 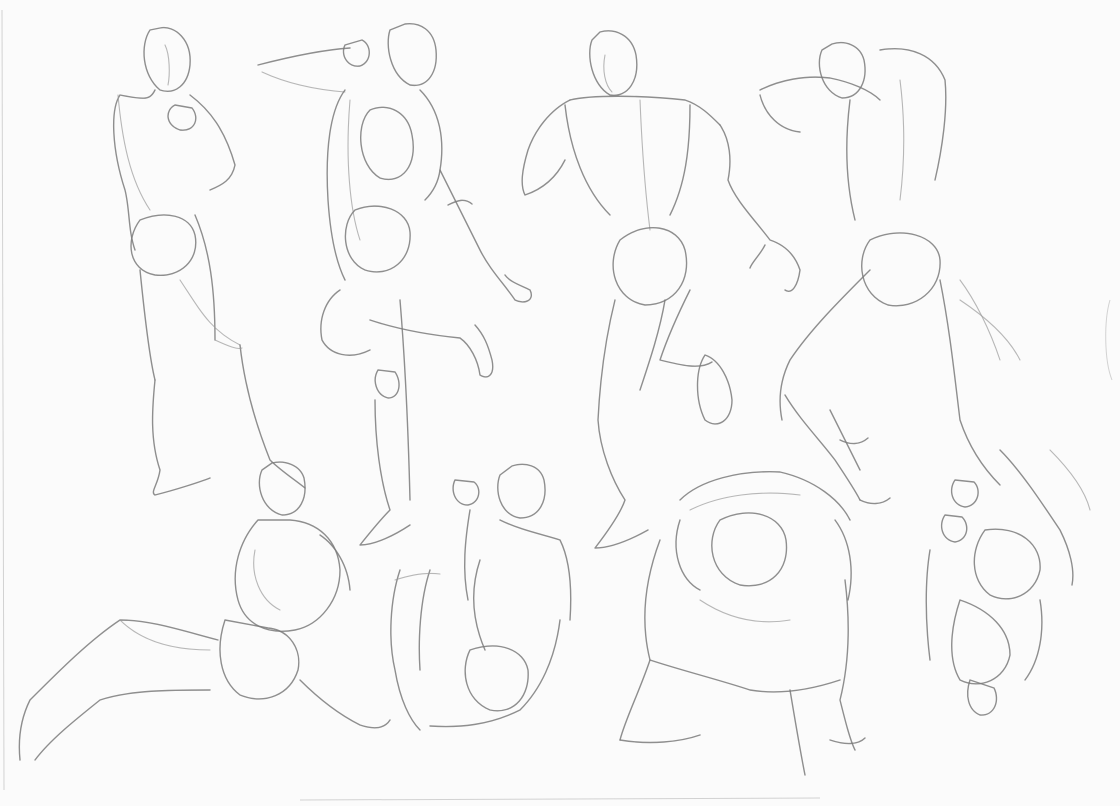 I want to click on figure-crouching-forward, so click(x=742, y=623).